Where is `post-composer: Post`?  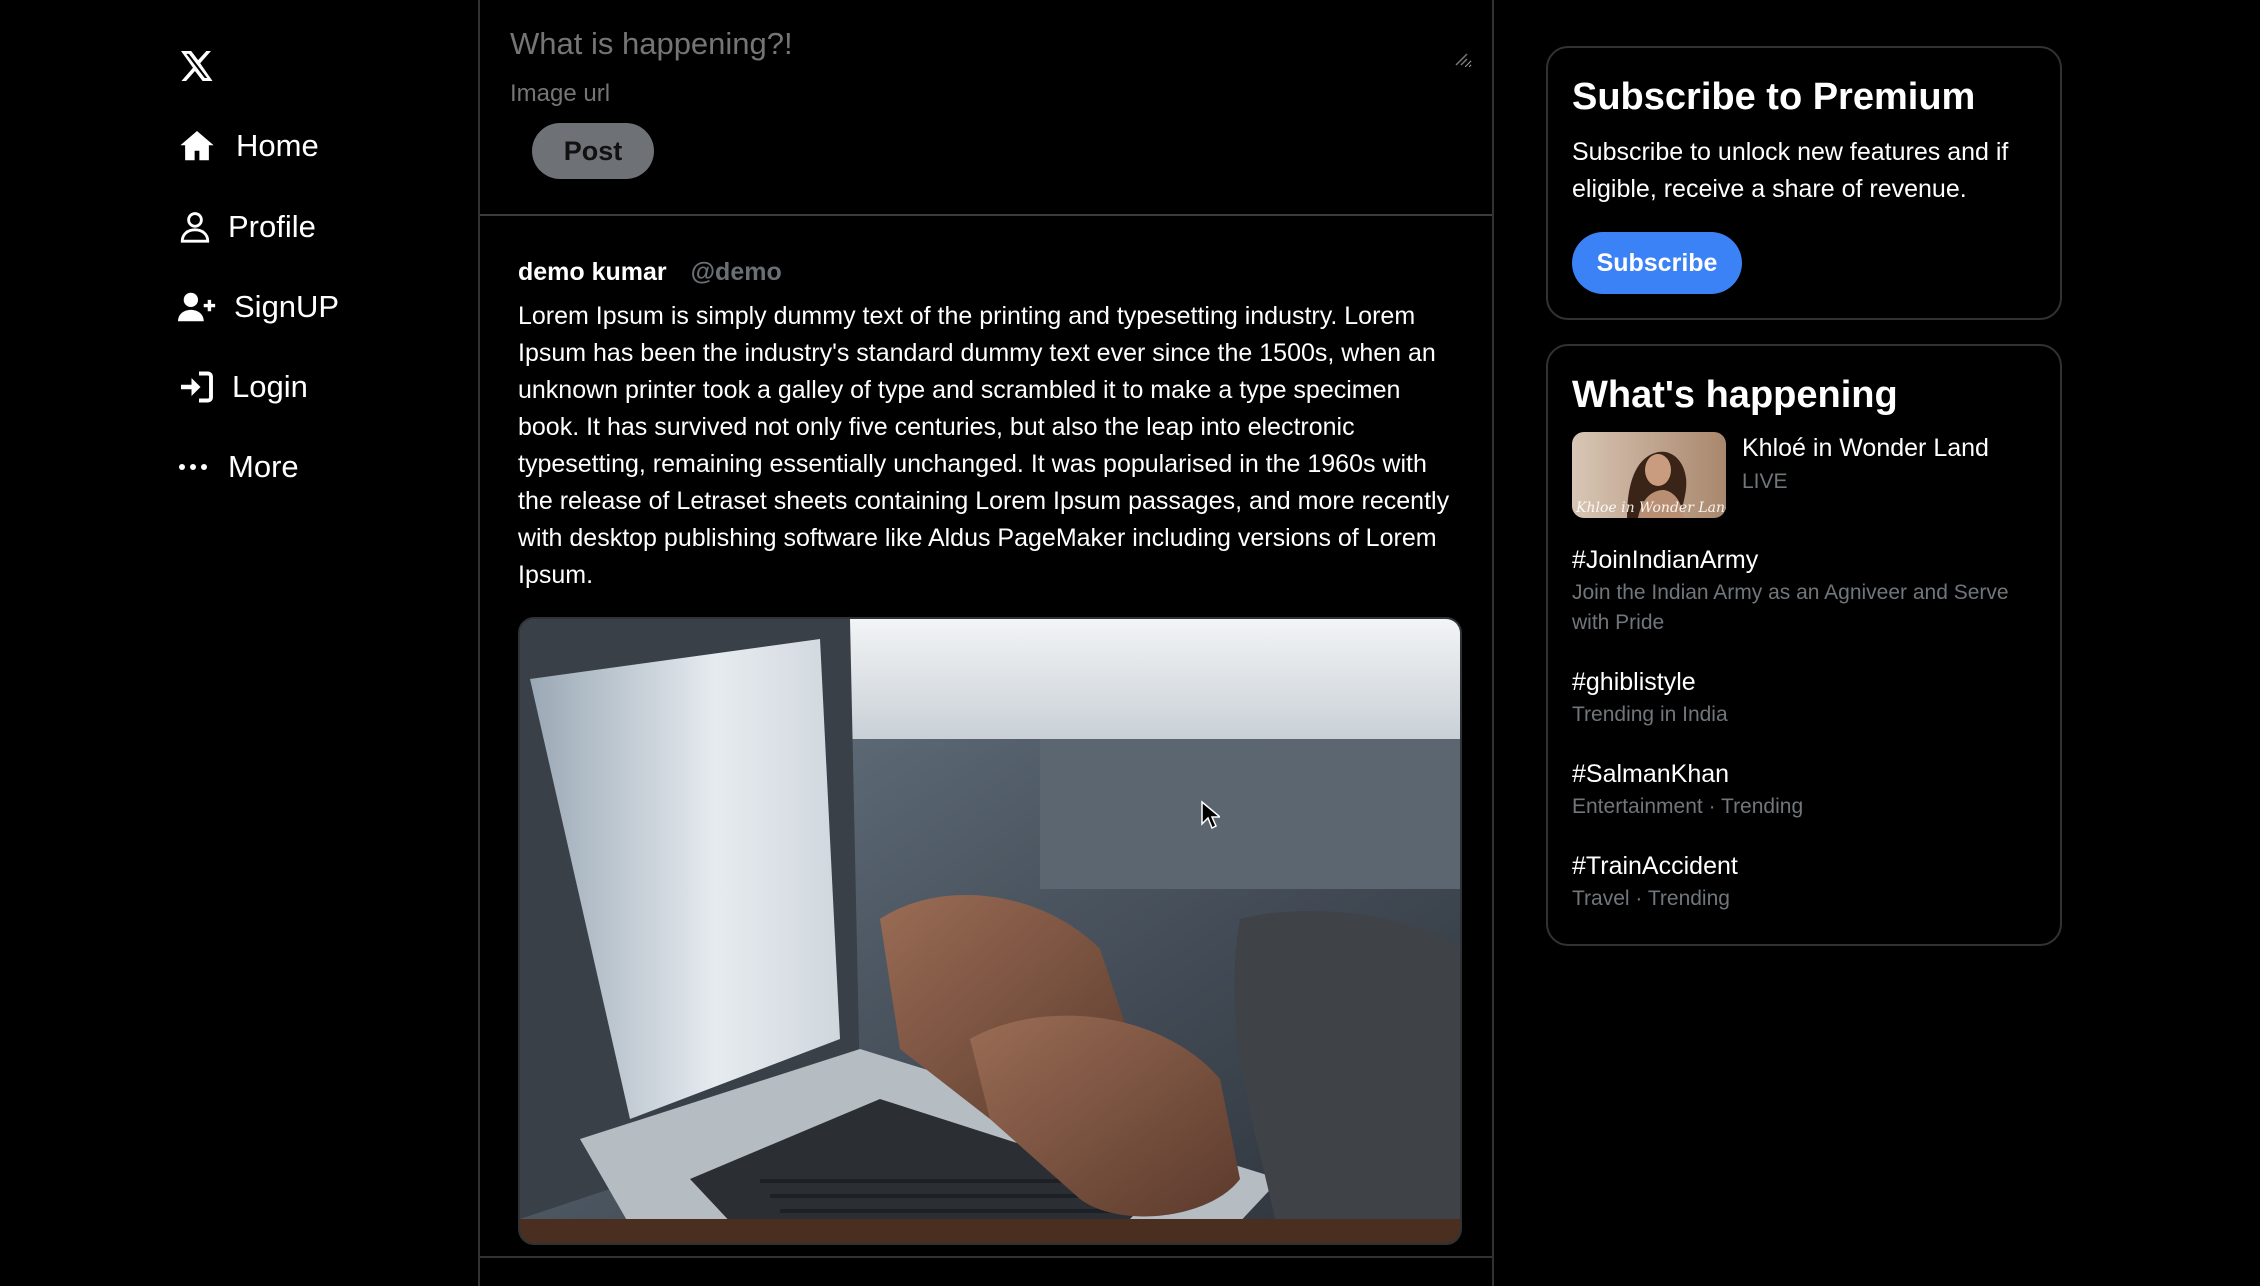
post-composer: Post is located at coordinates (986, 108).